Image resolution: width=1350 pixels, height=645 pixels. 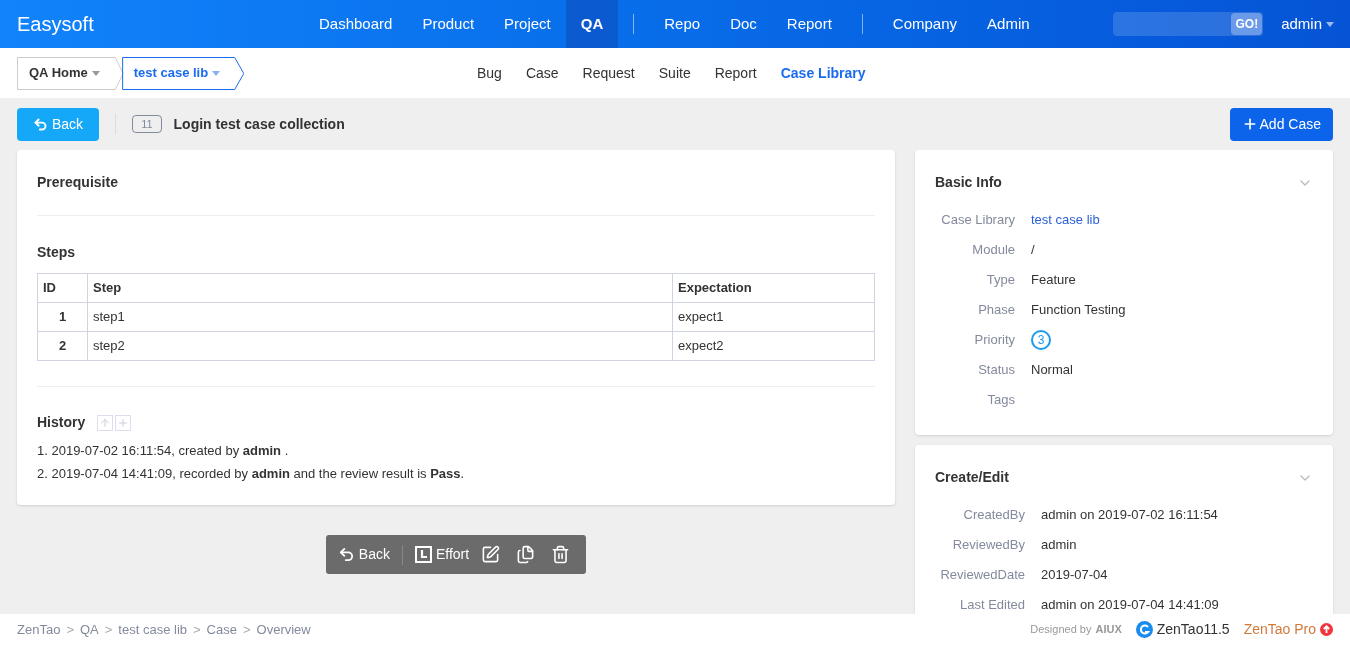 What do you see at coordinates (978, 220) in the screenshot?
I see `field-label: Case Library` at bounding box center [978, 220].